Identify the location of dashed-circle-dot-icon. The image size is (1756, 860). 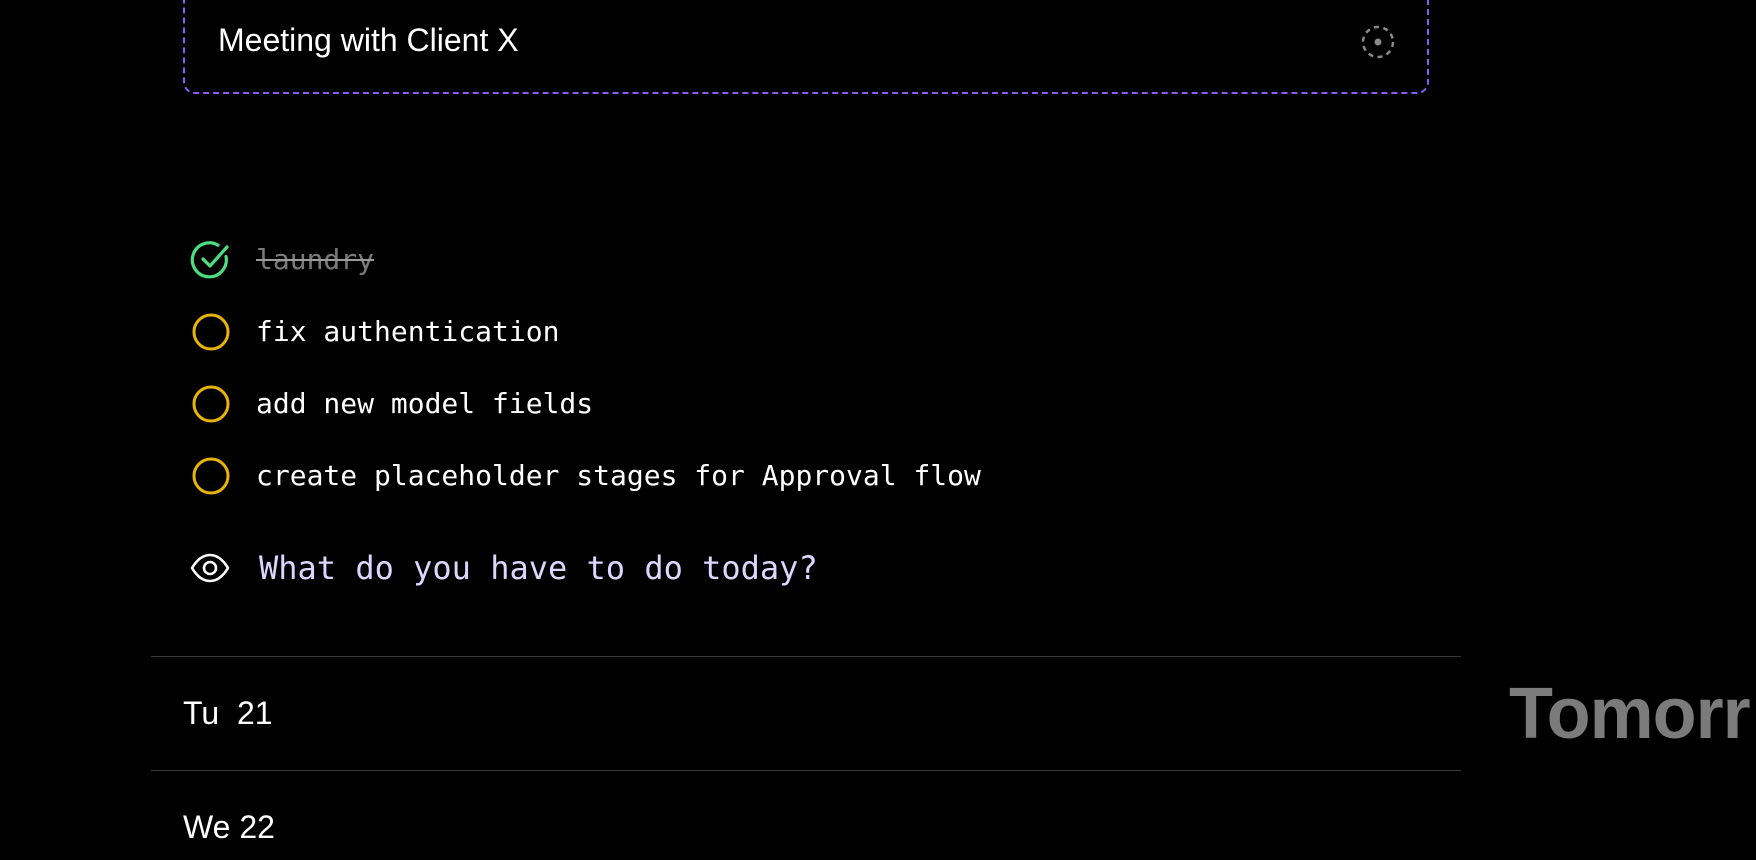
(1378, 42).